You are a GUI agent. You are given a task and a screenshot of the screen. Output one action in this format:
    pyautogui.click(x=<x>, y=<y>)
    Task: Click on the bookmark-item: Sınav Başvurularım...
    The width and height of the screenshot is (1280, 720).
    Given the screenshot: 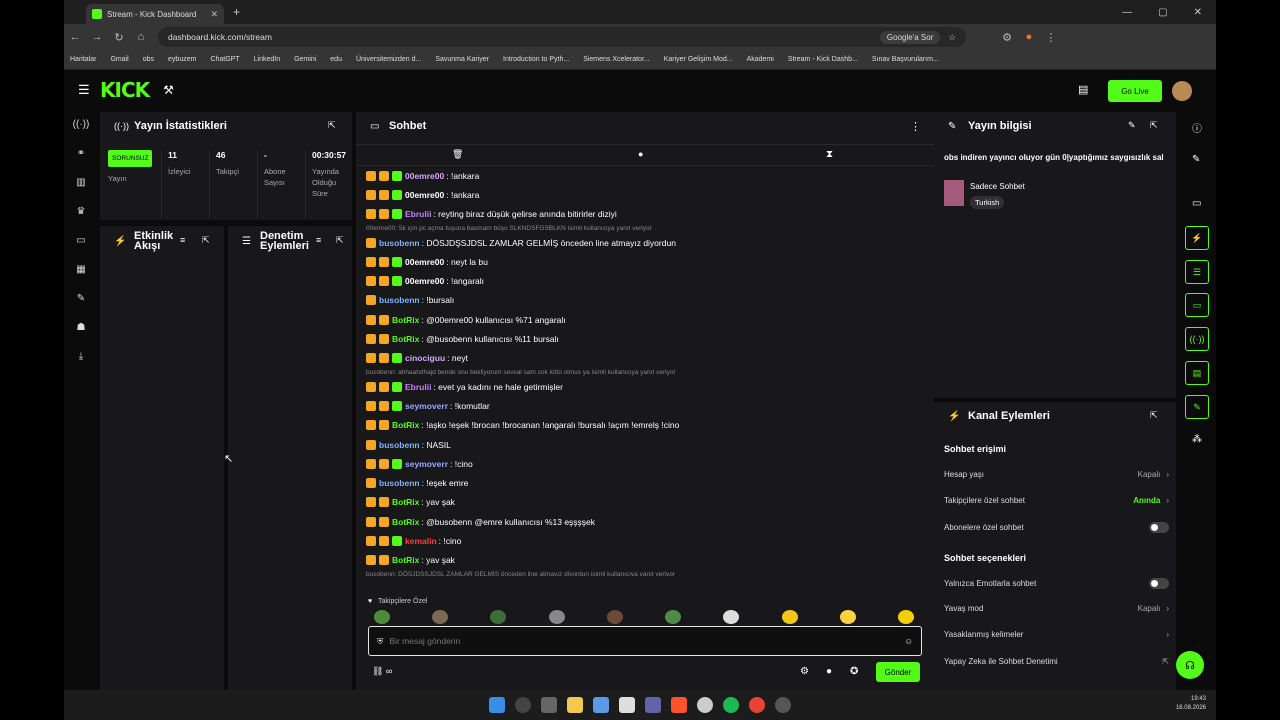 What is the action you would take?
    pyautogui.click(x=905, y=59)
    